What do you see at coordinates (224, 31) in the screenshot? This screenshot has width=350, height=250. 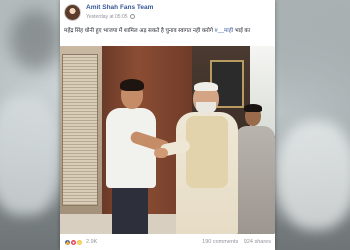 I see `hashtag-link: #__माही` at bounding box center [224, 31].